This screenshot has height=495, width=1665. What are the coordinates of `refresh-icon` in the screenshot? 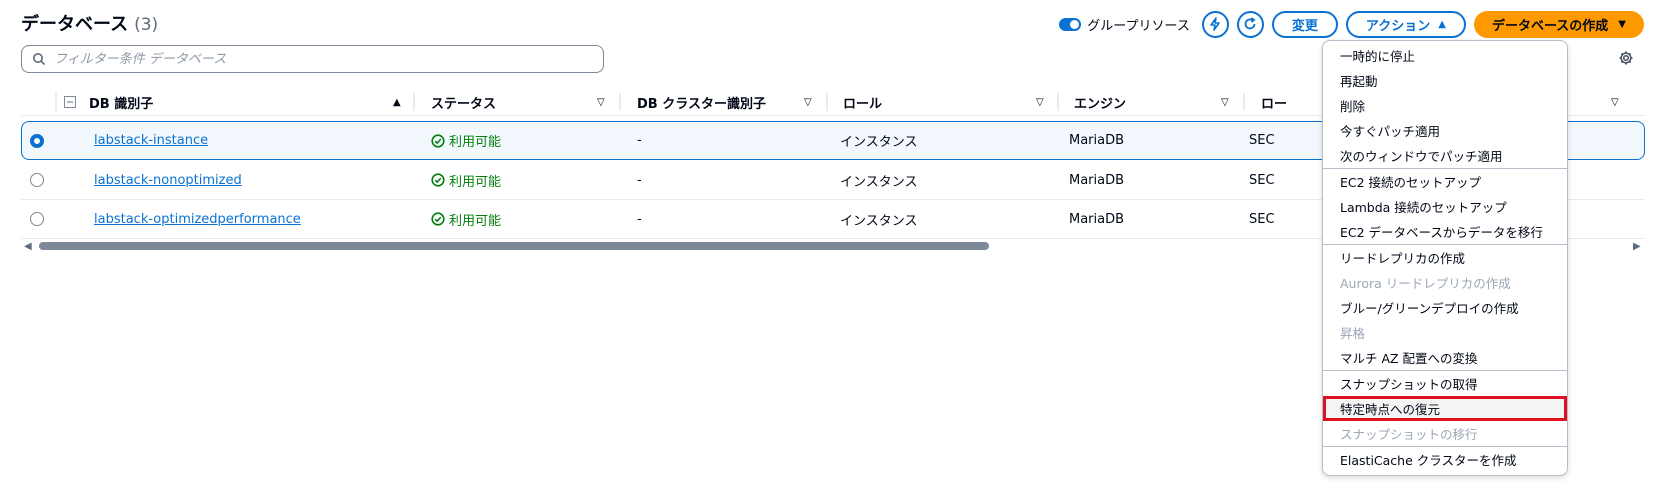 It's located at (1250, 23).